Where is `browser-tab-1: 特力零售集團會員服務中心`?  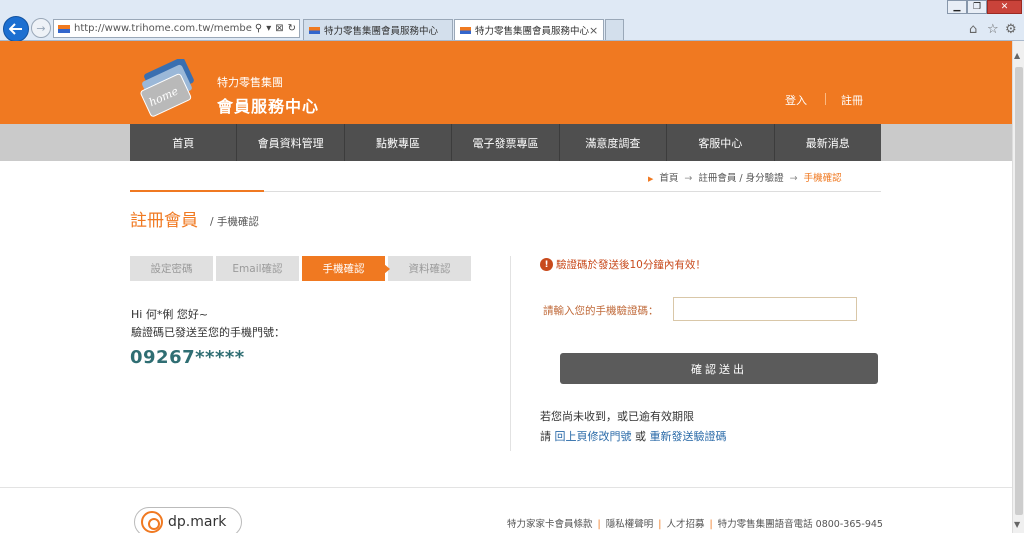 browser-tab-1: 特力零售集團會員服務中心 is located at coordinates (378, 29).